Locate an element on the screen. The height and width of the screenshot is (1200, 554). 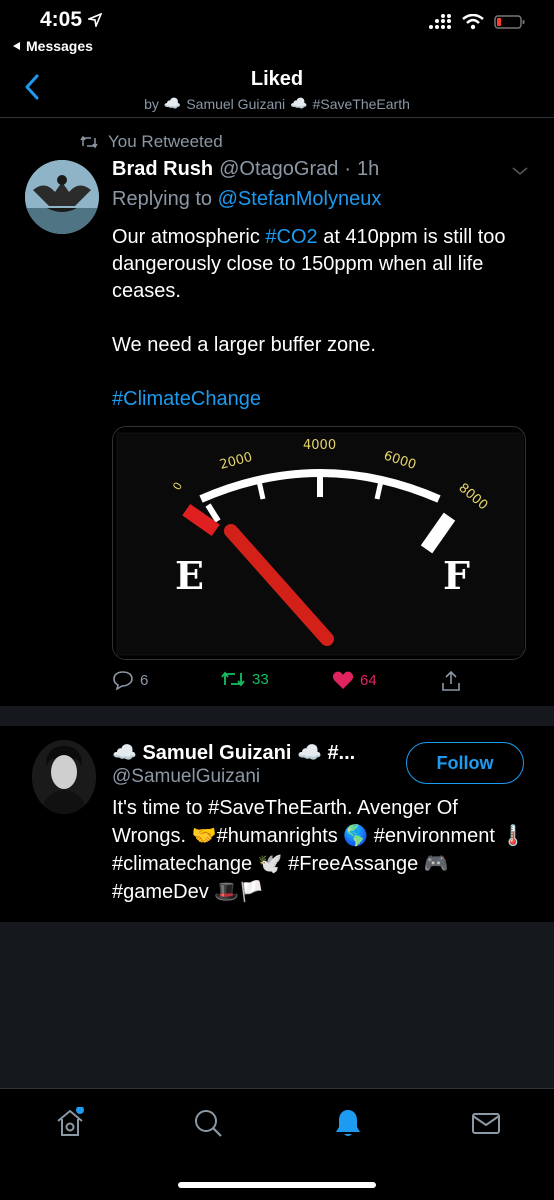
subtitle-hashtag: #SaveTheEarth is located at coordinates (361, 103).